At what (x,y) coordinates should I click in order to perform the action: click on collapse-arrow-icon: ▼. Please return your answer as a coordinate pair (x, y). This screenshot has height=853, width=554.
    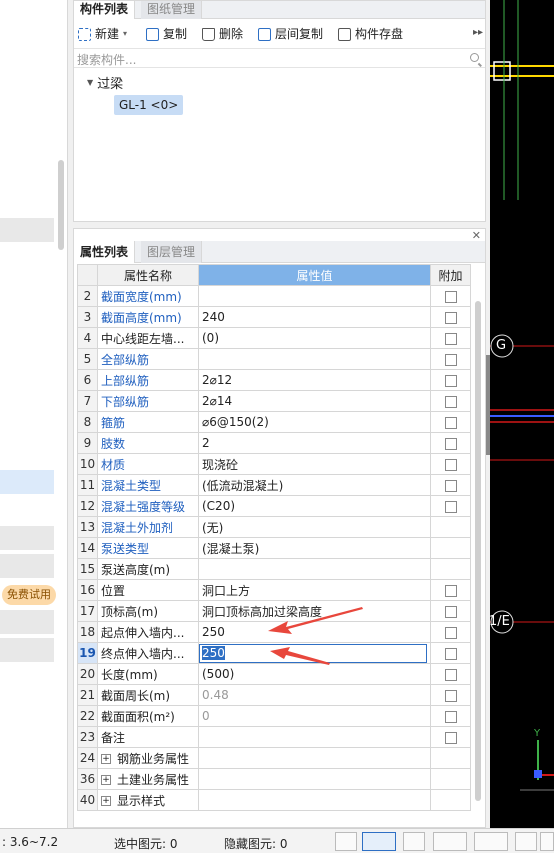
    Looking at the image, I should click on (90, 82).